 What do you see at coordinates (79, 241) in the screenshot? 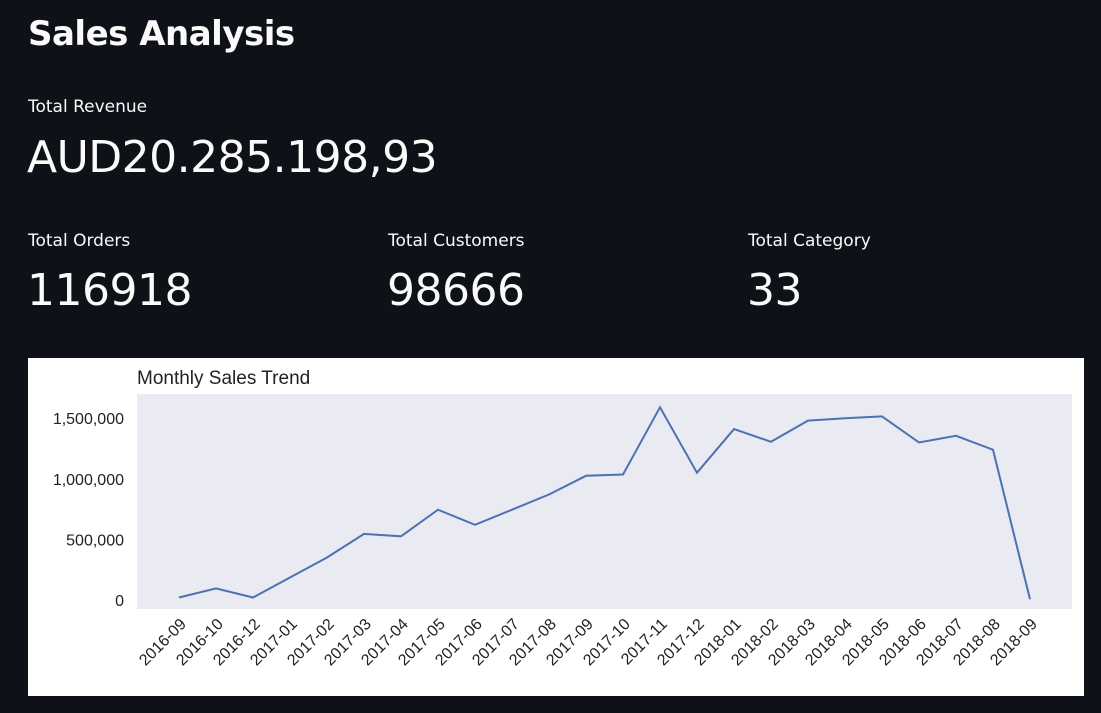
I see `metric-label-orders: Total Orders` at bounding box center [79, 241].